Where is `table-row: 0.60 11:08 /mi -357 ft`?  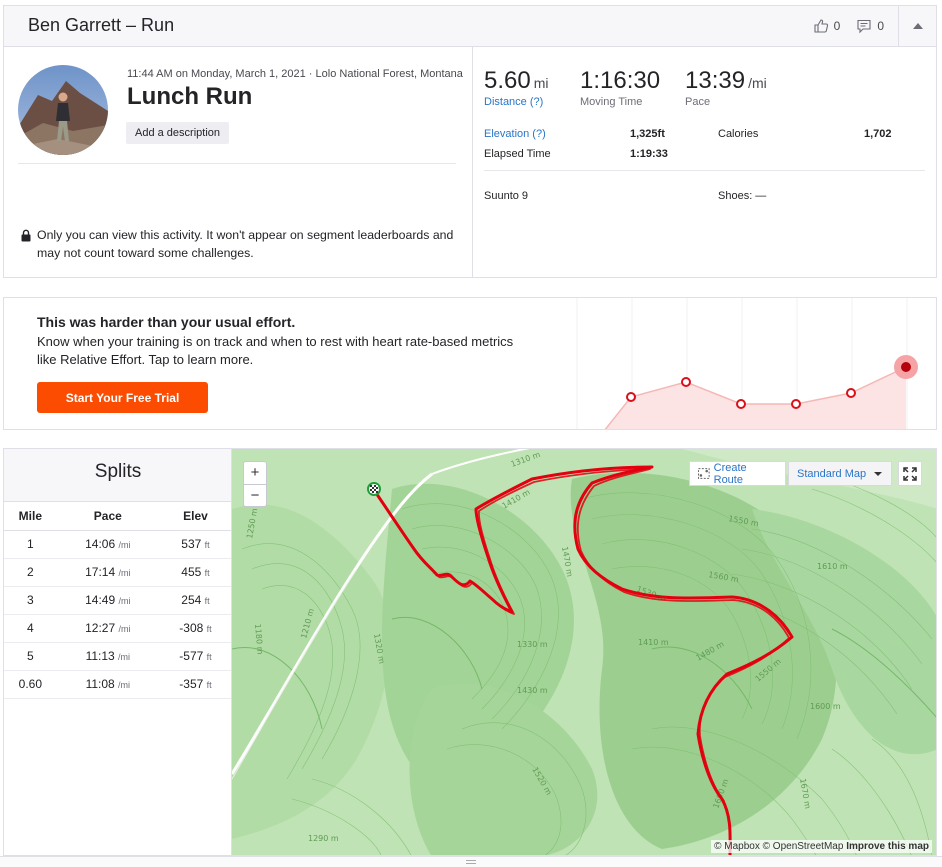 table-row: 0.60 11:08 /mi -357 ft is located at coordinates (118, 684).